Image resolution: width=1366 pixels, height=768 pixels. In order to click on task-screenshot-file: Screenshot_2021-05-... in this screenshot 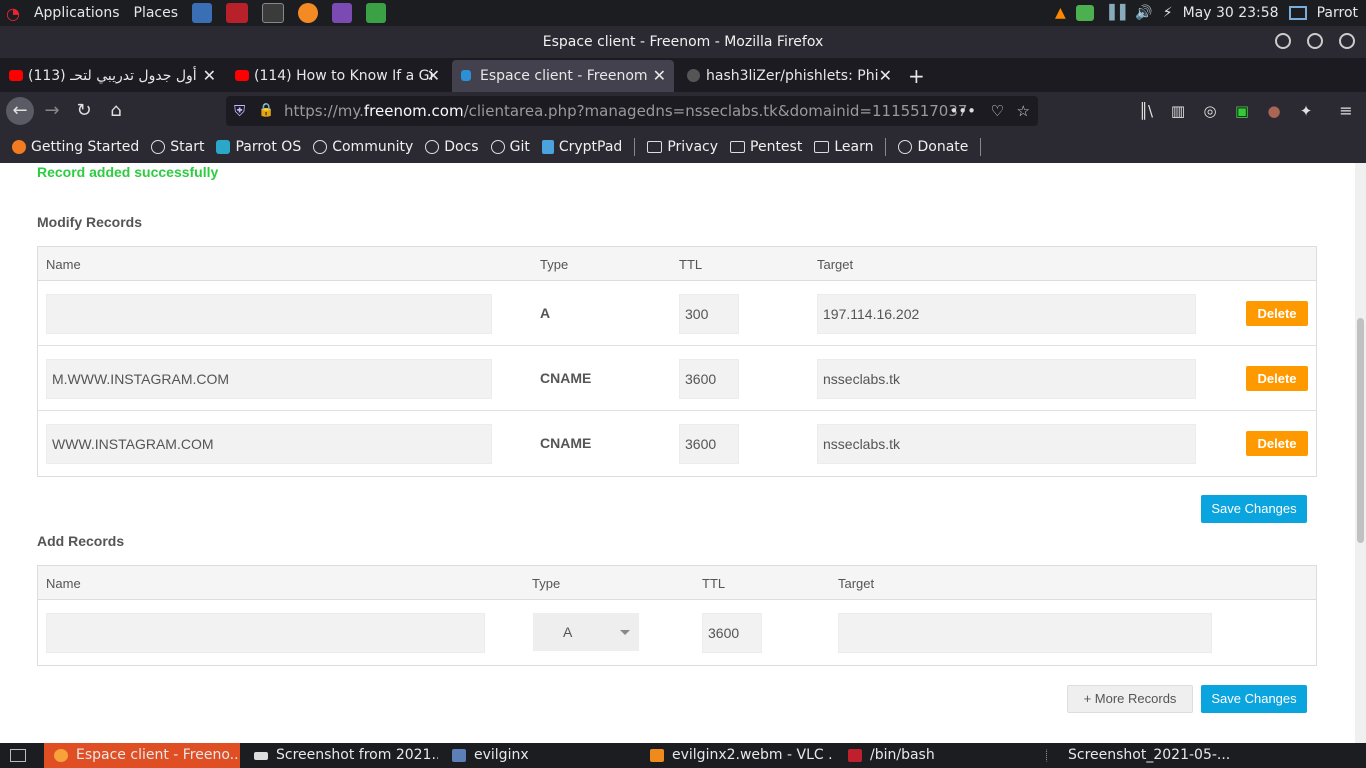, I will do `click(1134, 755)`.